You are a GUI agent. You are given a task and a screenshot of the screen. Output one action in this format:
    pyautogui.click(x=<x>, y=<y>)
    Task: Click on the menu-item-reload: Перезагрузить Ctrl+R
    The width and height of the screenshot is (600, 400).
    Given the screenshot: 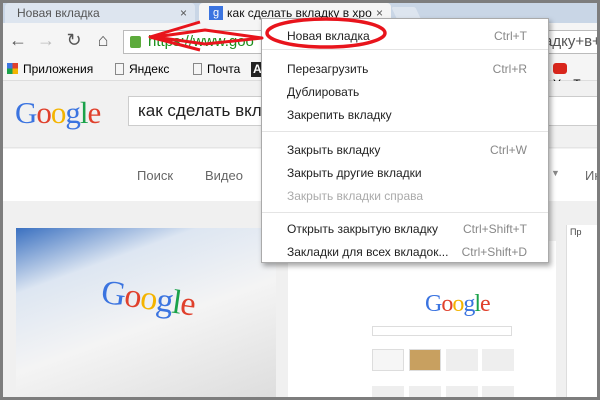 What is the action you would take?
    pyautogui.click(x=414, y=69)
    